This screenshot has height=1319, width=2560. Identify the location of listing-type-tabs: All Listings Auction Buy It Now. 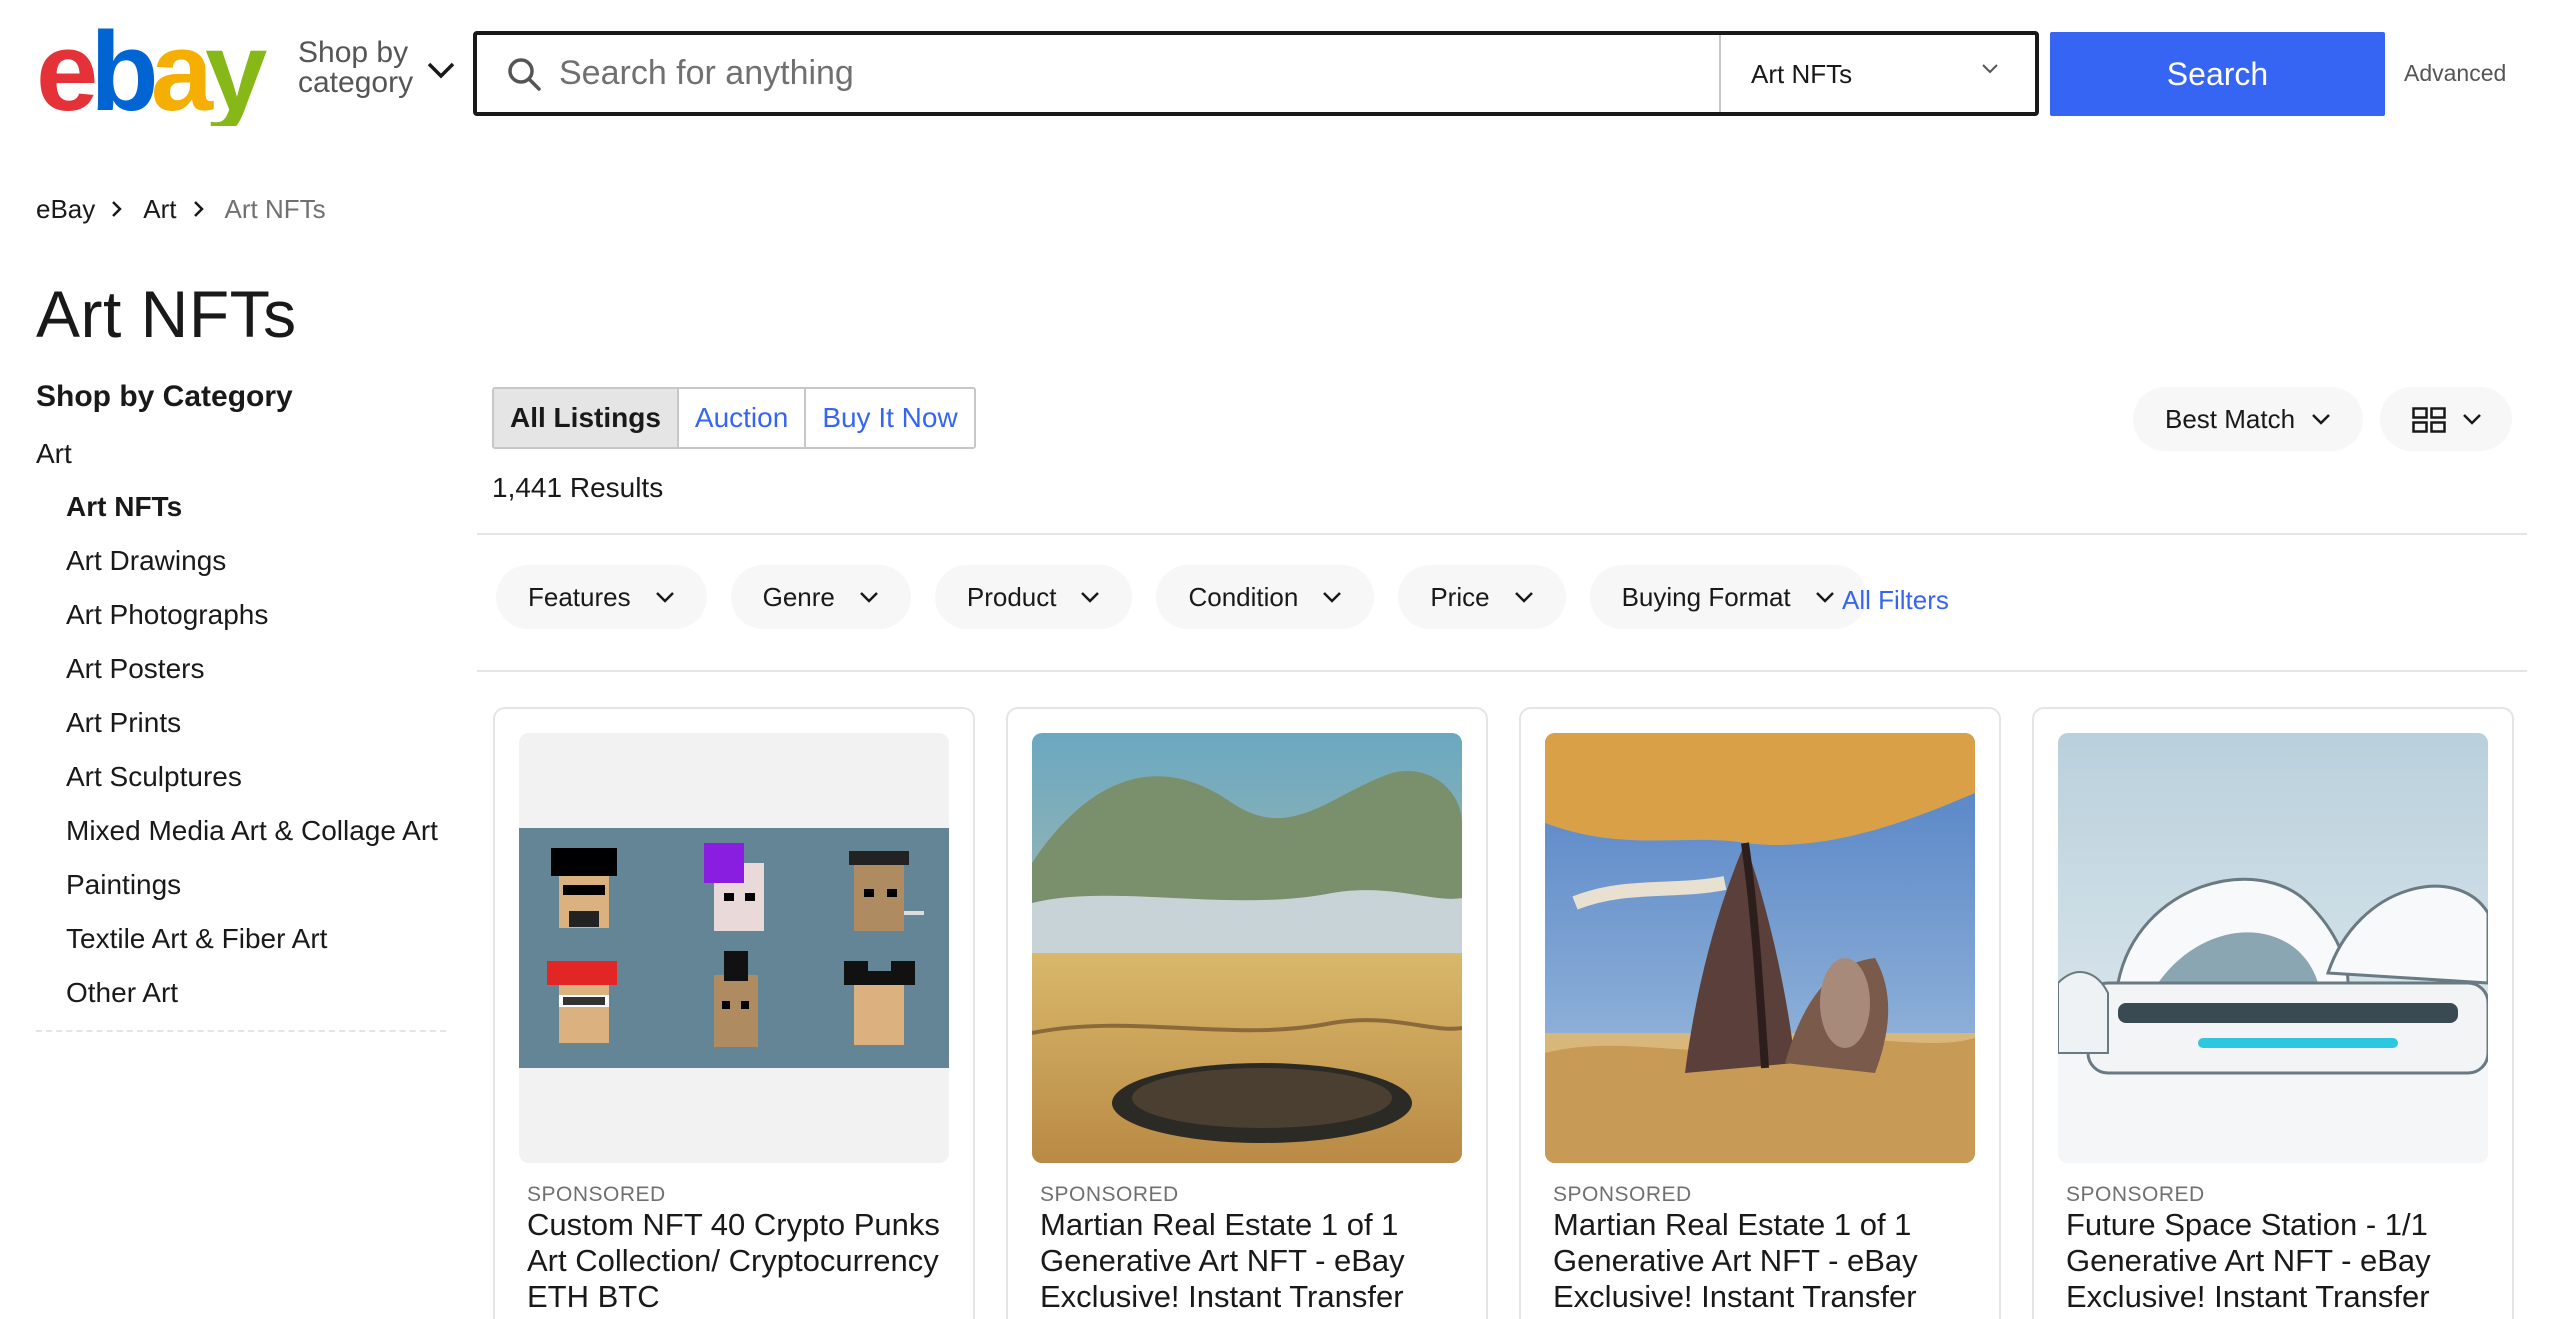
(734, 418).